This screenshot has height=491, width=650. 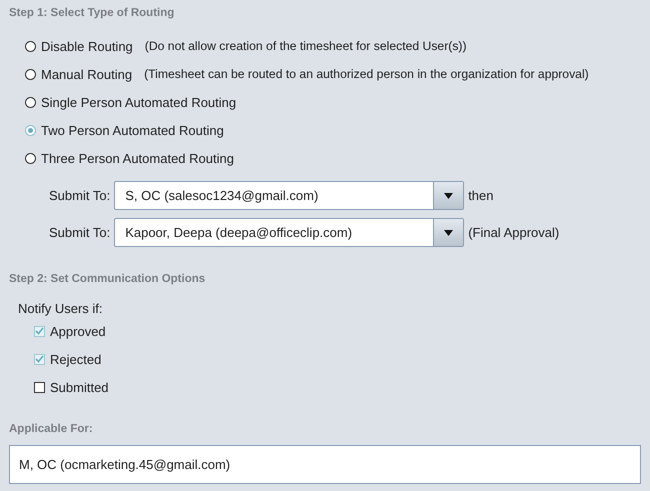 What do you see at coordinates (61, 308) in the screenshot?
I see `notify-label: Notify Users if:` at bounding box center [61, 308].